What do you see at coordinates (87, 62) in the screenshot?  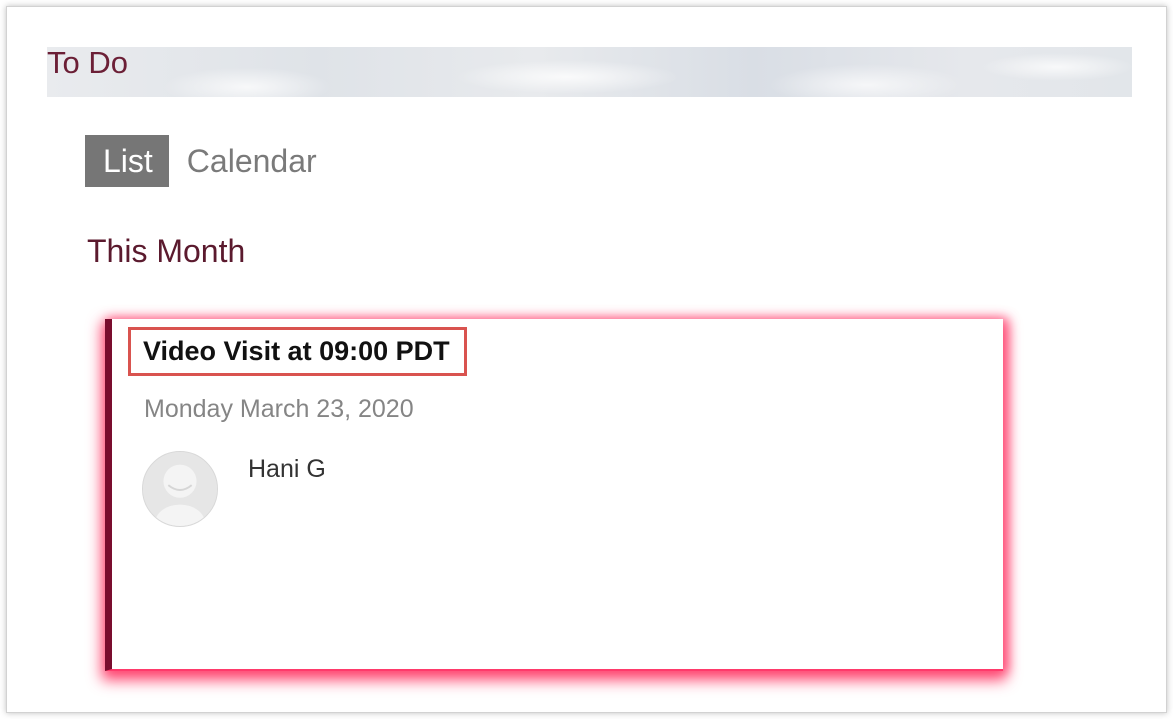 I see `page-title: To Do` at bounding box center [87, 62].